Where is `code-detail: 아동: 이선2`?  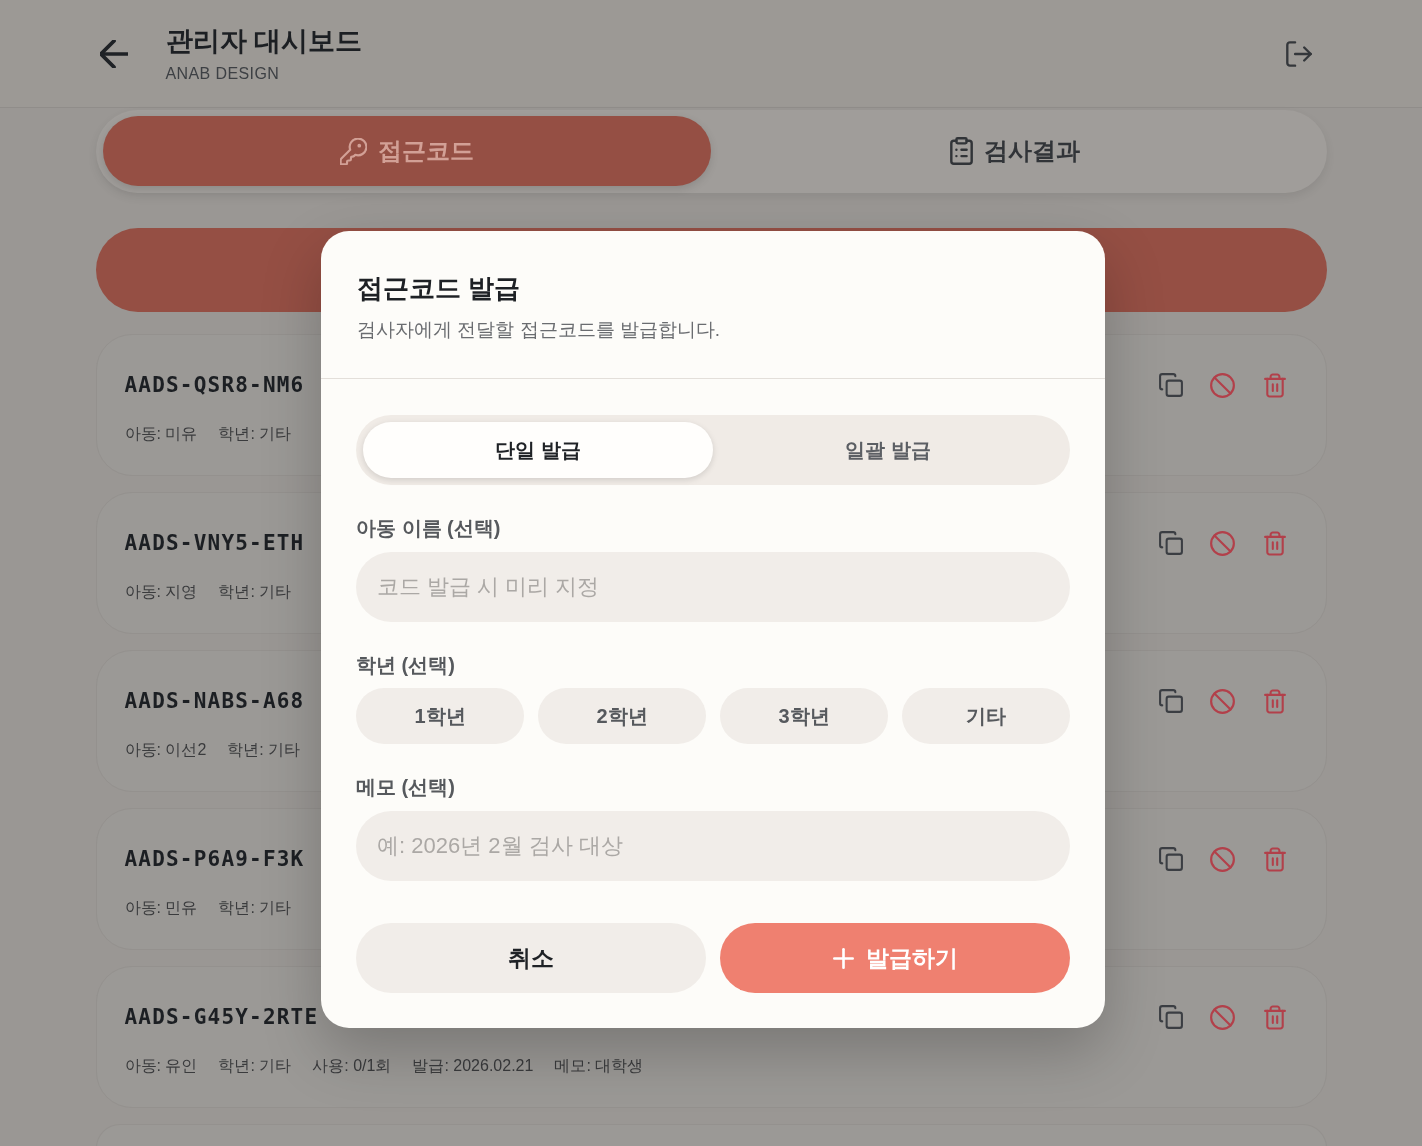 code-detail: 아동: 이선2 is located at coordinates (165, 750).